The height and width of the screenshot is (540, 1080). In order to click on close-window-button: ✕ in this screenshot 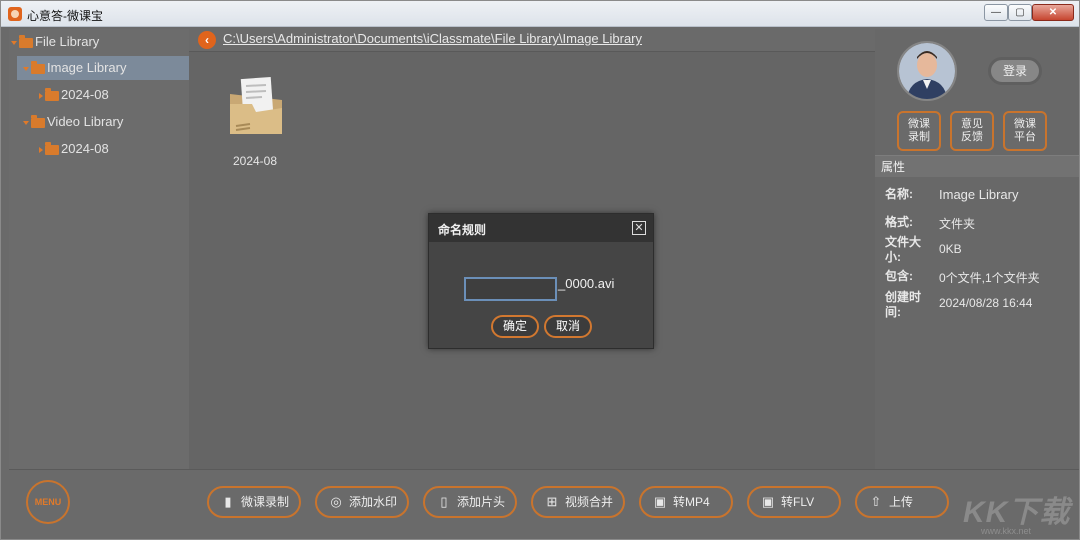, I will do `click(1053, 12)`.